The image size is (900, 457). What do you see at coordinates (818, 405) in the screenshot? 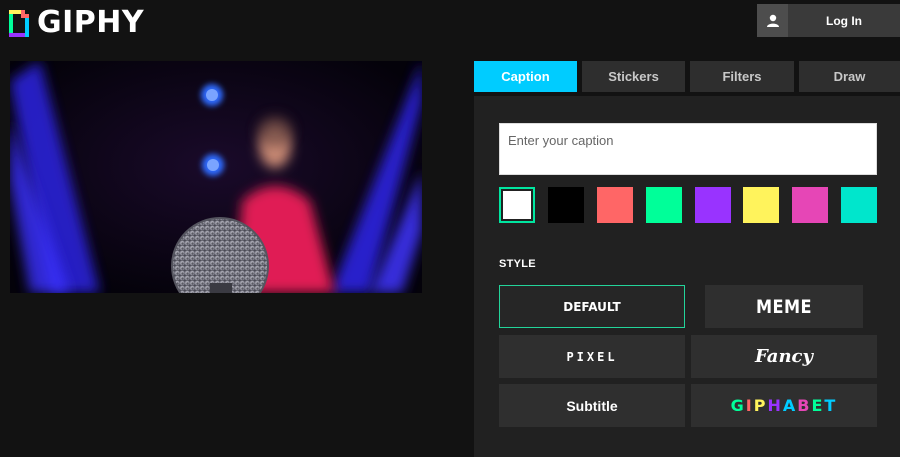
I see `giphabet-letter: E` at bounding box center [818, 405].